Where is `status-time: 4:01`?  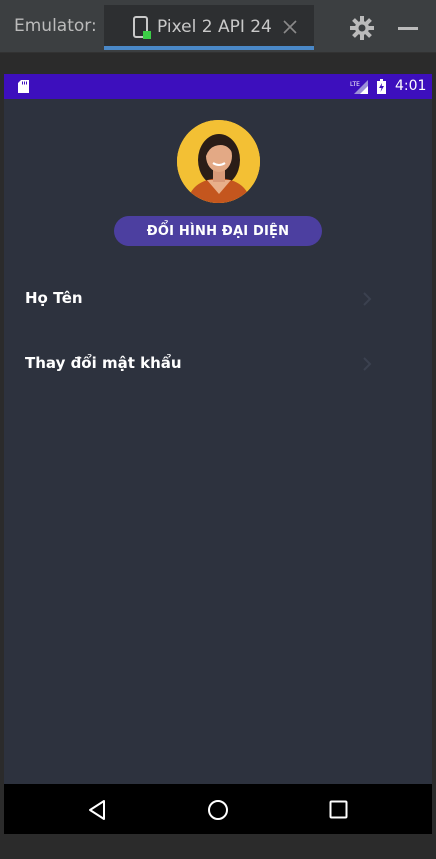 status-time: 4:01 is located at coordinates (411, 86).